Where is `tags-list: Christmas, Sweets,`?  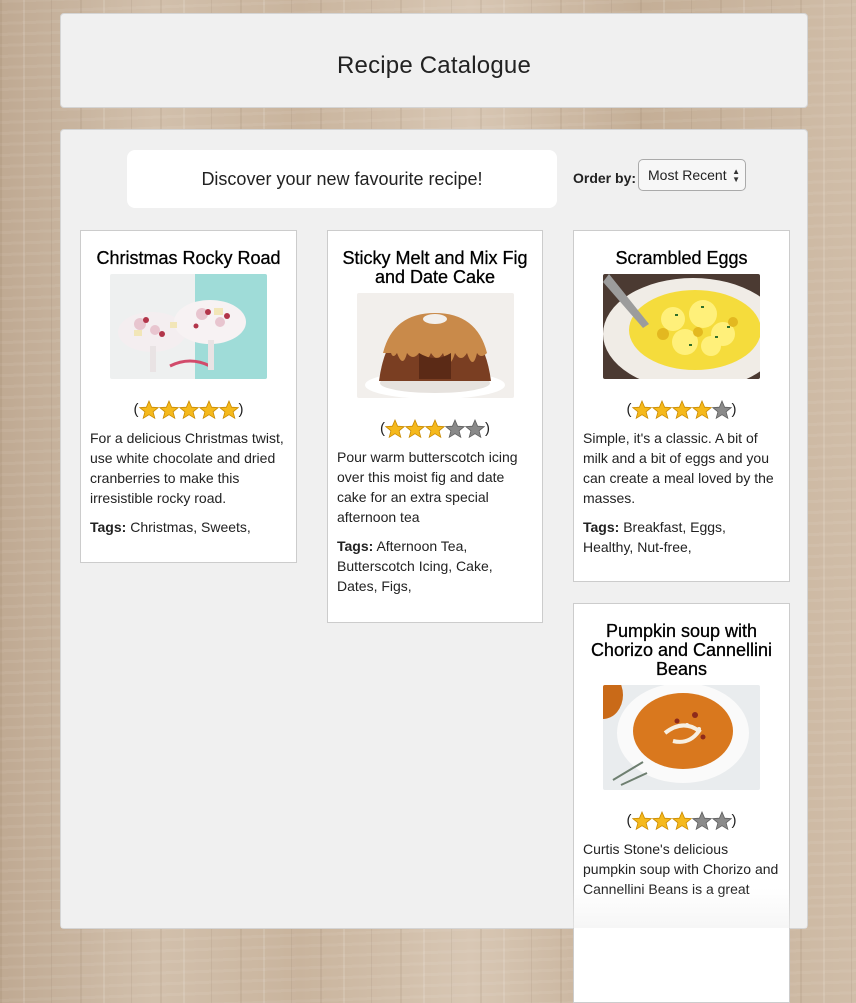
tags-list: Christmas, Sweets, is located at coordinates (190, 527).